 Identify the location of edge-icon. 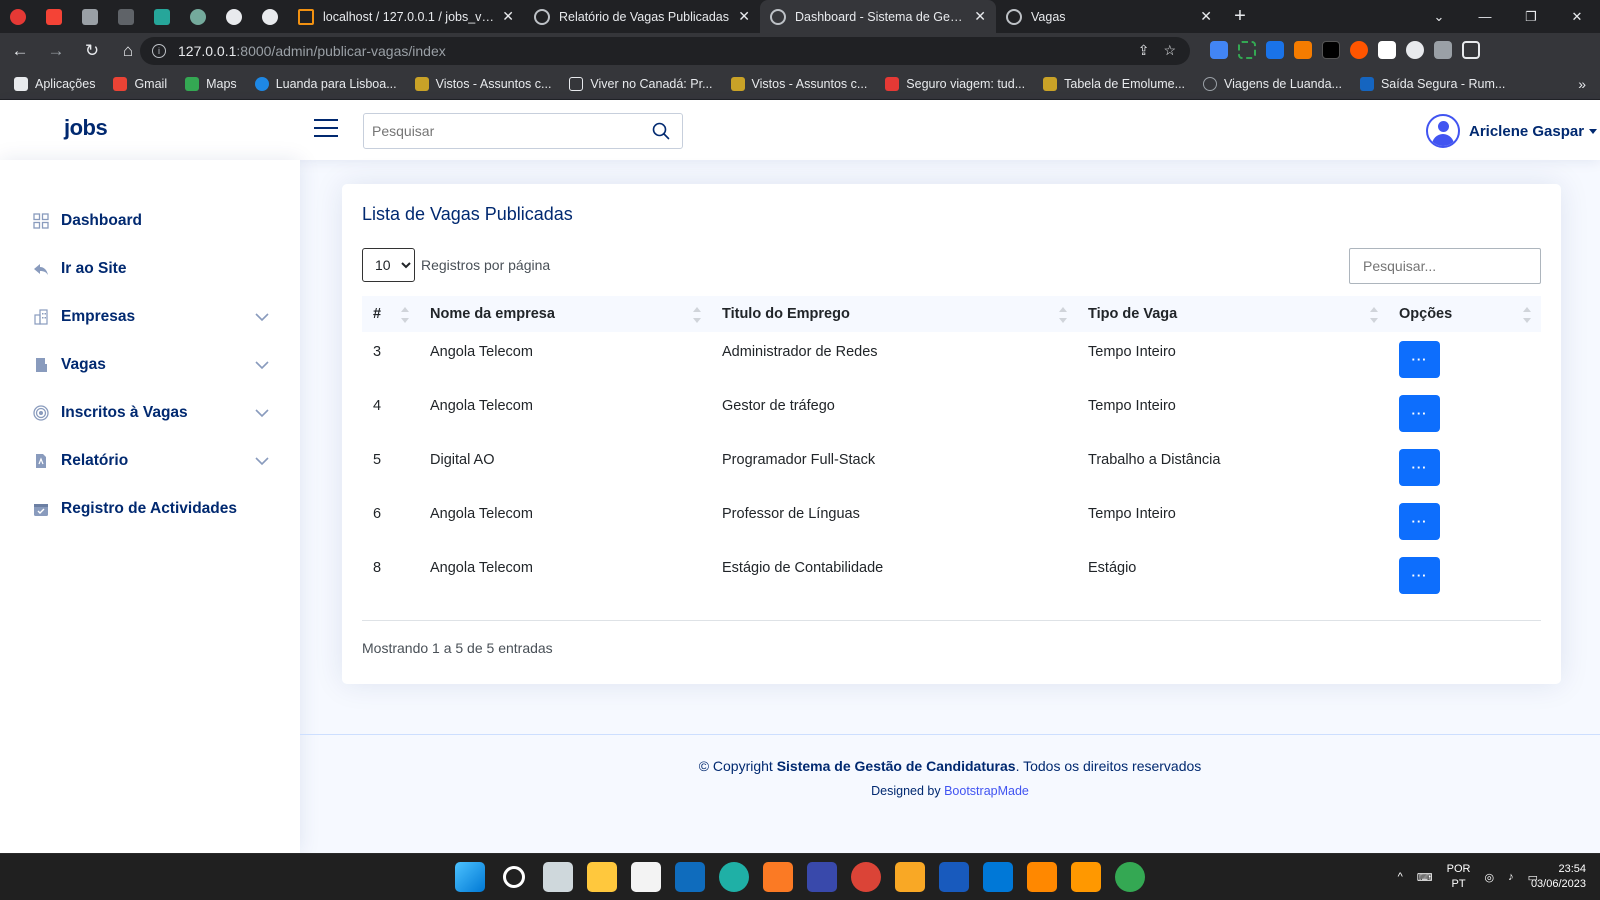
(734, 877).